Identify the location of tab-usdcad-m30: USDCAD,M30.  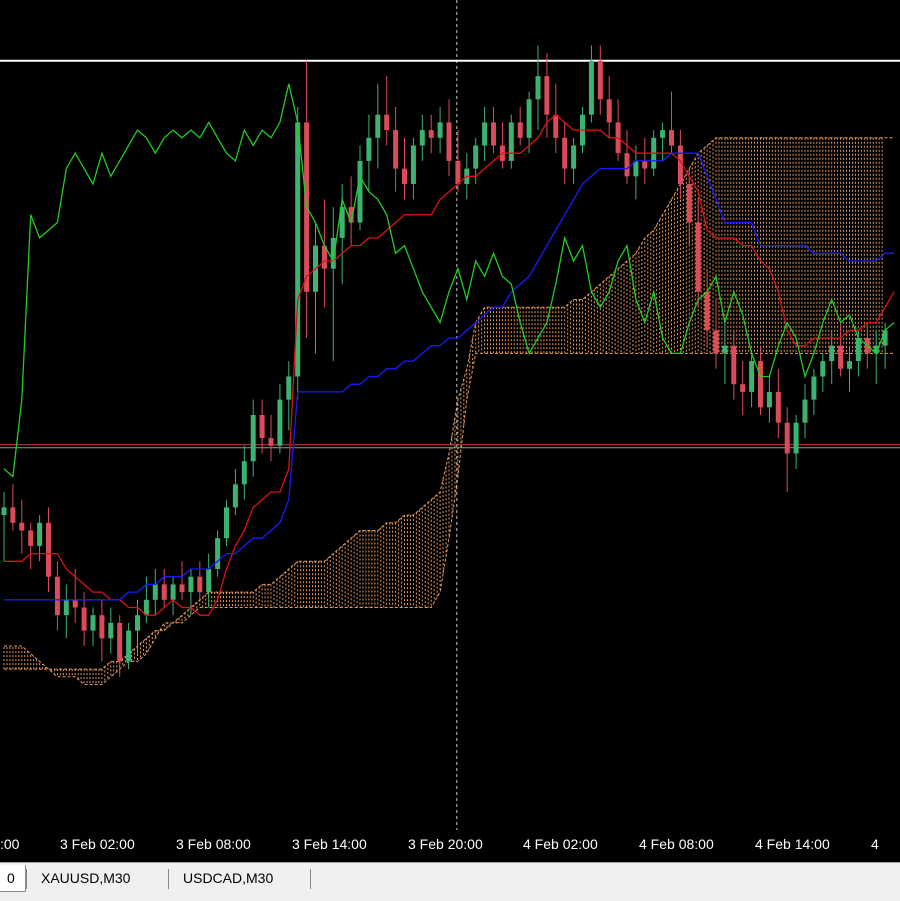
(228, 878).